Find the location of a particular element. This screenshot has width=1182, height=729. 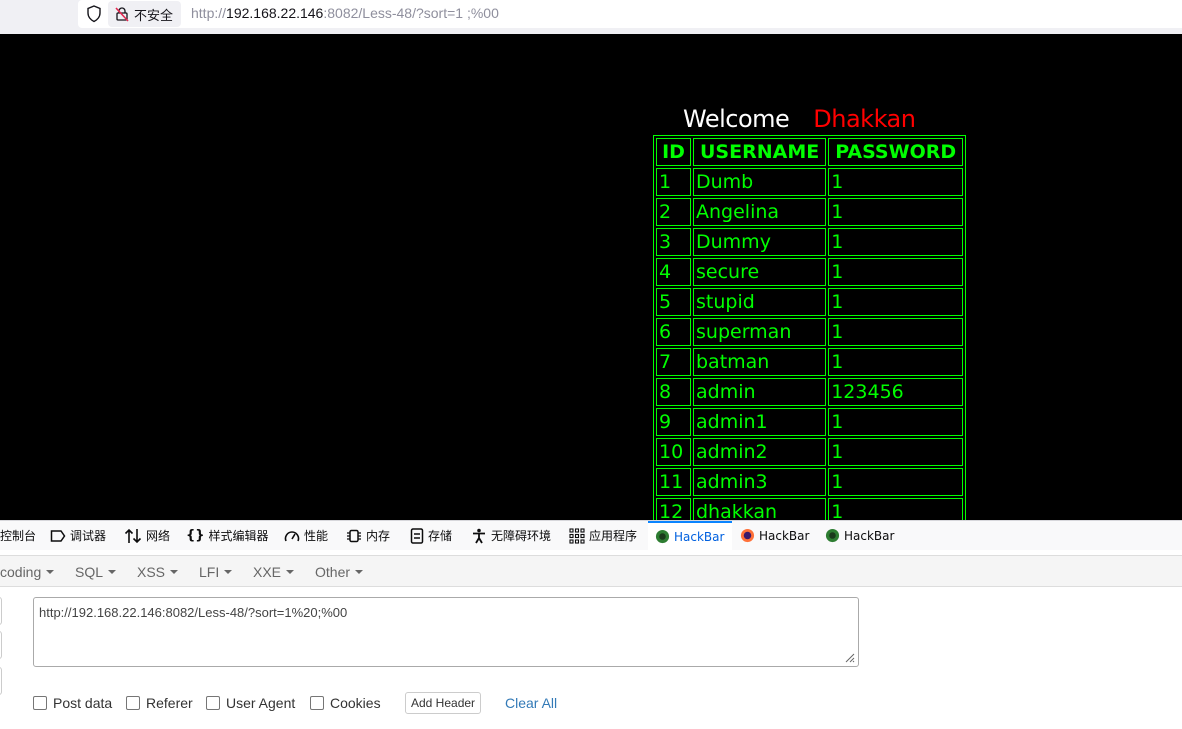

clear-all-link: Clear All is located at coordinates (531, 703).